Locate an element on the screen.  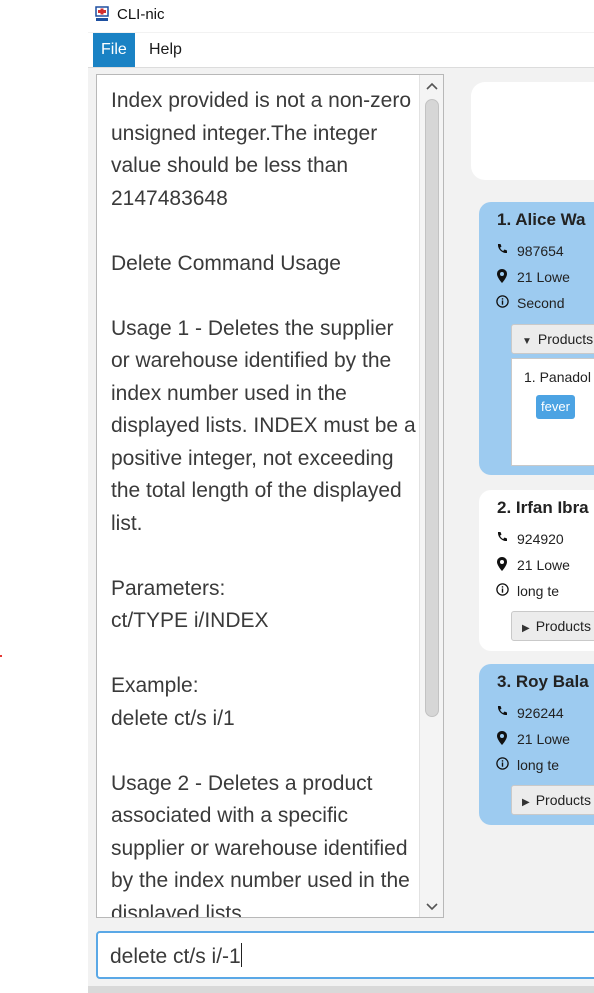
card-phone-row: 926244 is located at coordinates (530, 713).